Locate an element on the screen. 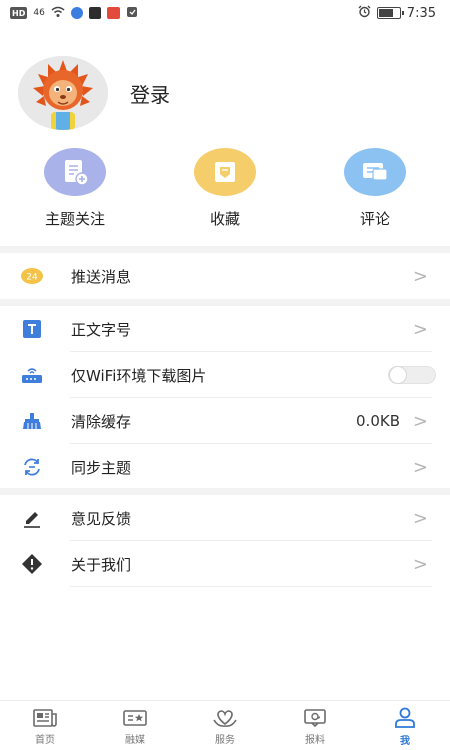 The image size is (450, 750). tab-report: 报料 is located at coordinates (315, 725).